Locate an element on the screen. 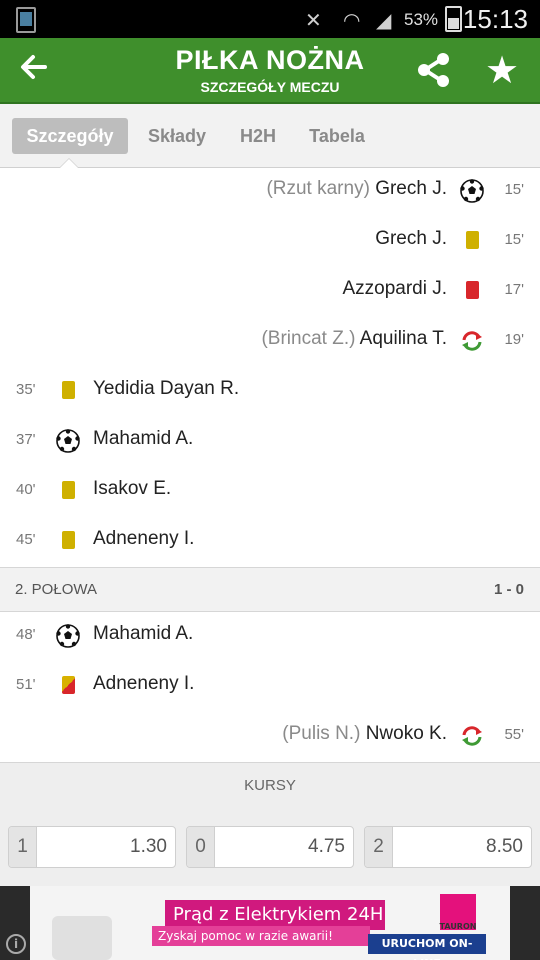 This screenshot has width=540, height=960. event-player: Yedidia Dayan R. is located at coordinates (166, 388).